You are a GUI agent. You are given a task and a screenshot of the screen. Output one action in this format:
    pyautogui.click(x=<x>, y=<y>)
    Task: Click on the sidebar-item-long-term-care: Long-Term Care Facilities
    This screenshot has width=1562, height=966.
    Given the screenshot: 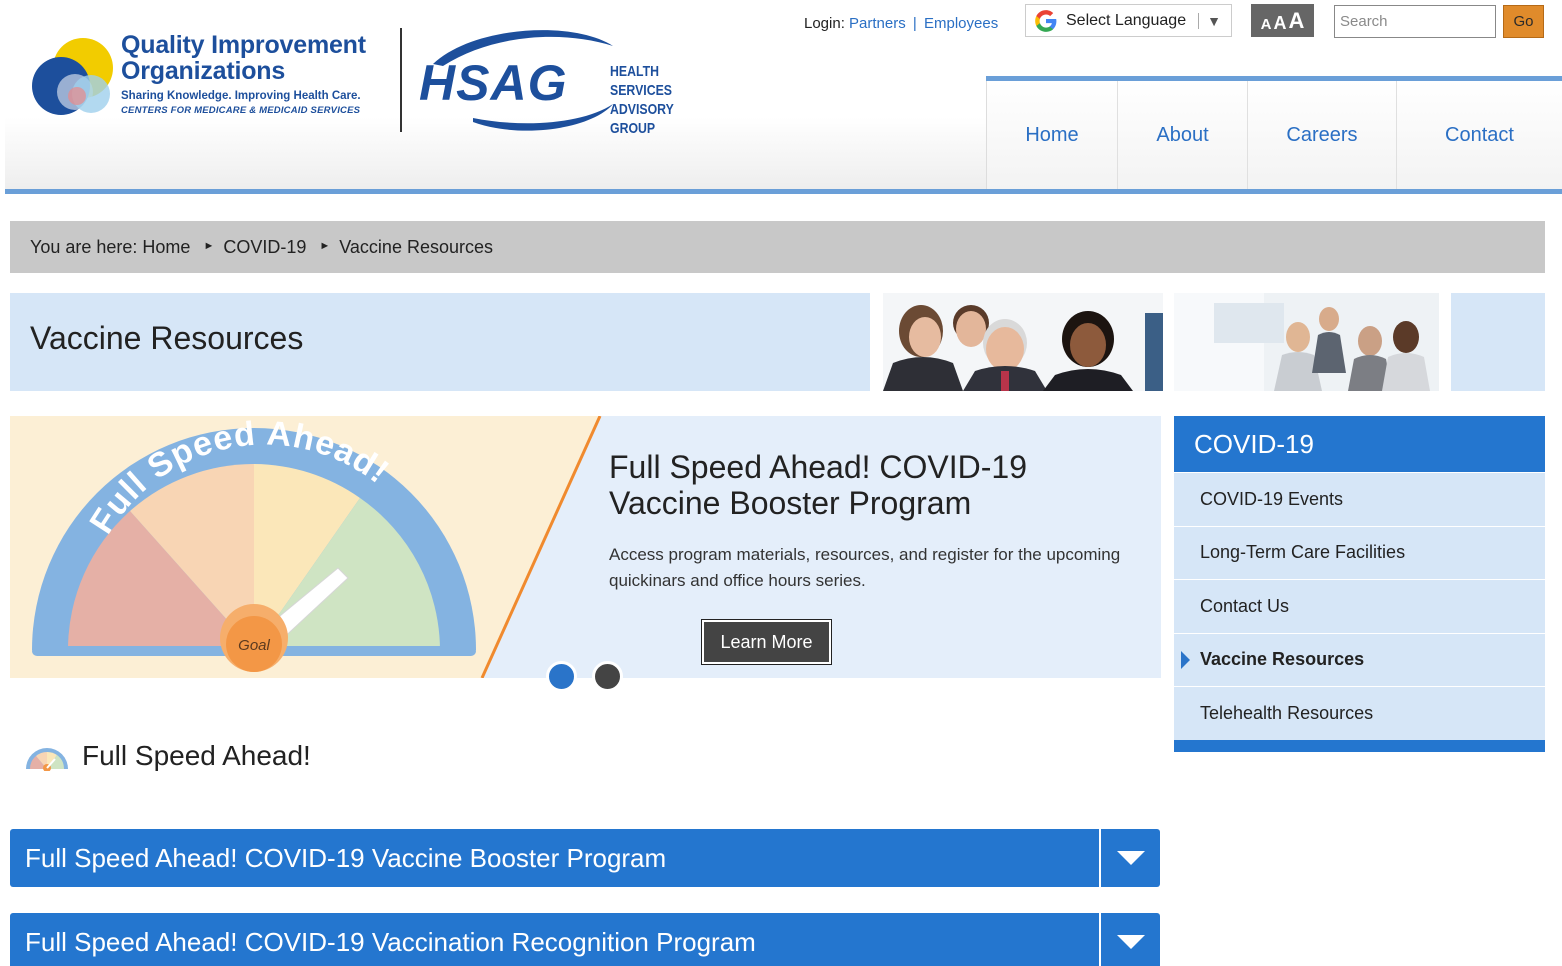 What is the action you would take?
    pyautogui.click(x=1359, y=552)
    